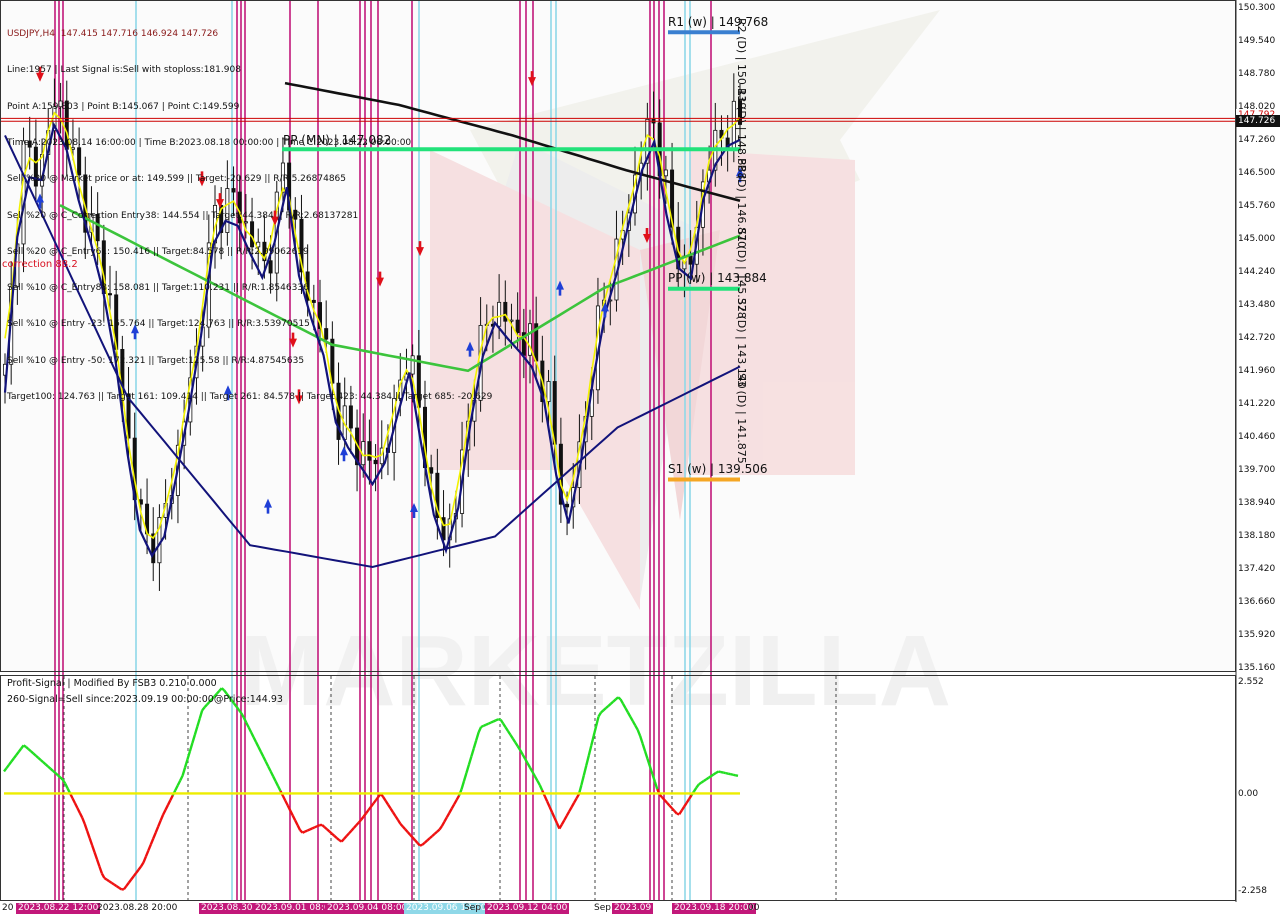 The image size is (1280, 920). Describe the element at coordinates (1257, 569) in the screenshot. I see `price-tick: 137.420` at that location.